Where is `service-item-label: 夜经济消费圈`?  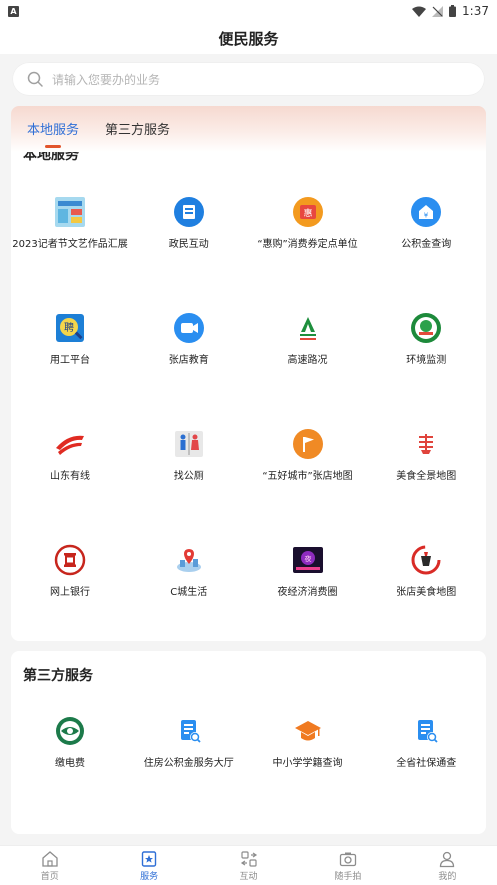 service-item-label: 夜经济消费圈 is located at coordinates (307, 592).